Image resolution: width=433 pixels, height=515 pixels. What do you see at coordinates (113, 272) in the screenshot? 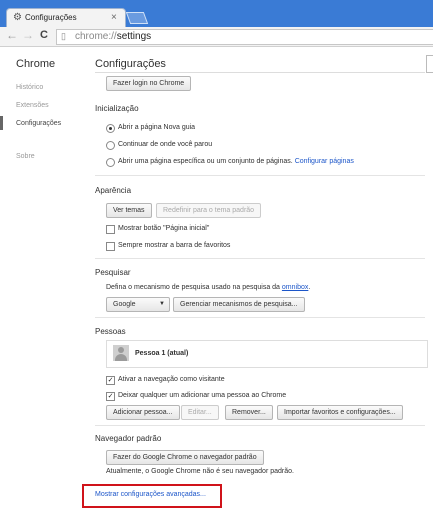
I see `search-heading: Pesquisar` at bounding box center [113, 272].